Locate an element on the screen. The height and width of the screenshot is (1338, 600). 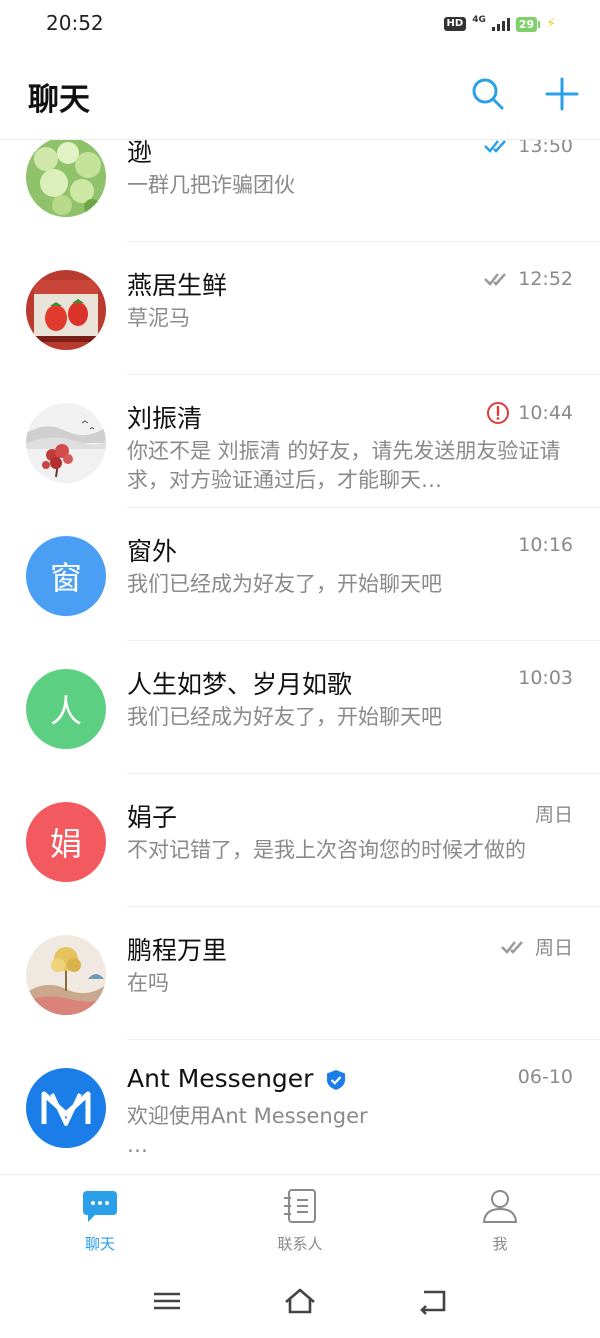
chat-name: 娟子 is located at coordinates (152, 817).